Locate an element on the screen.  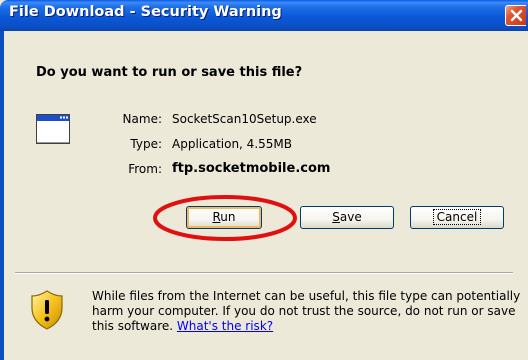
cancel-button: Cancel is located at coordinates (457, 217).